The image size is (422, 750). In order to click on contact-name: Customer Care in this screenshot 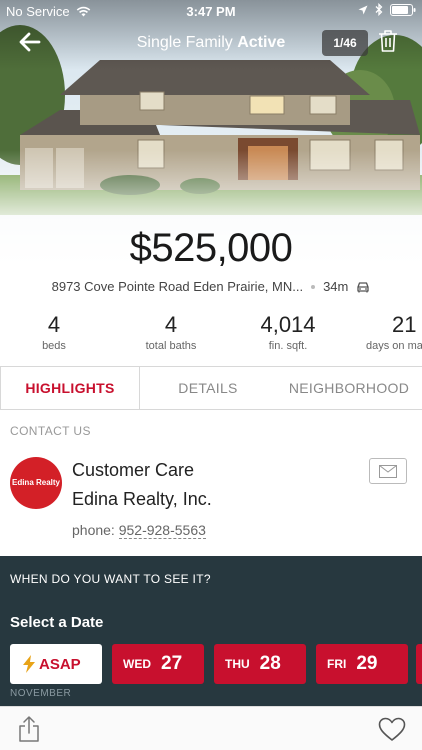, I will do `click(133, 470)`.